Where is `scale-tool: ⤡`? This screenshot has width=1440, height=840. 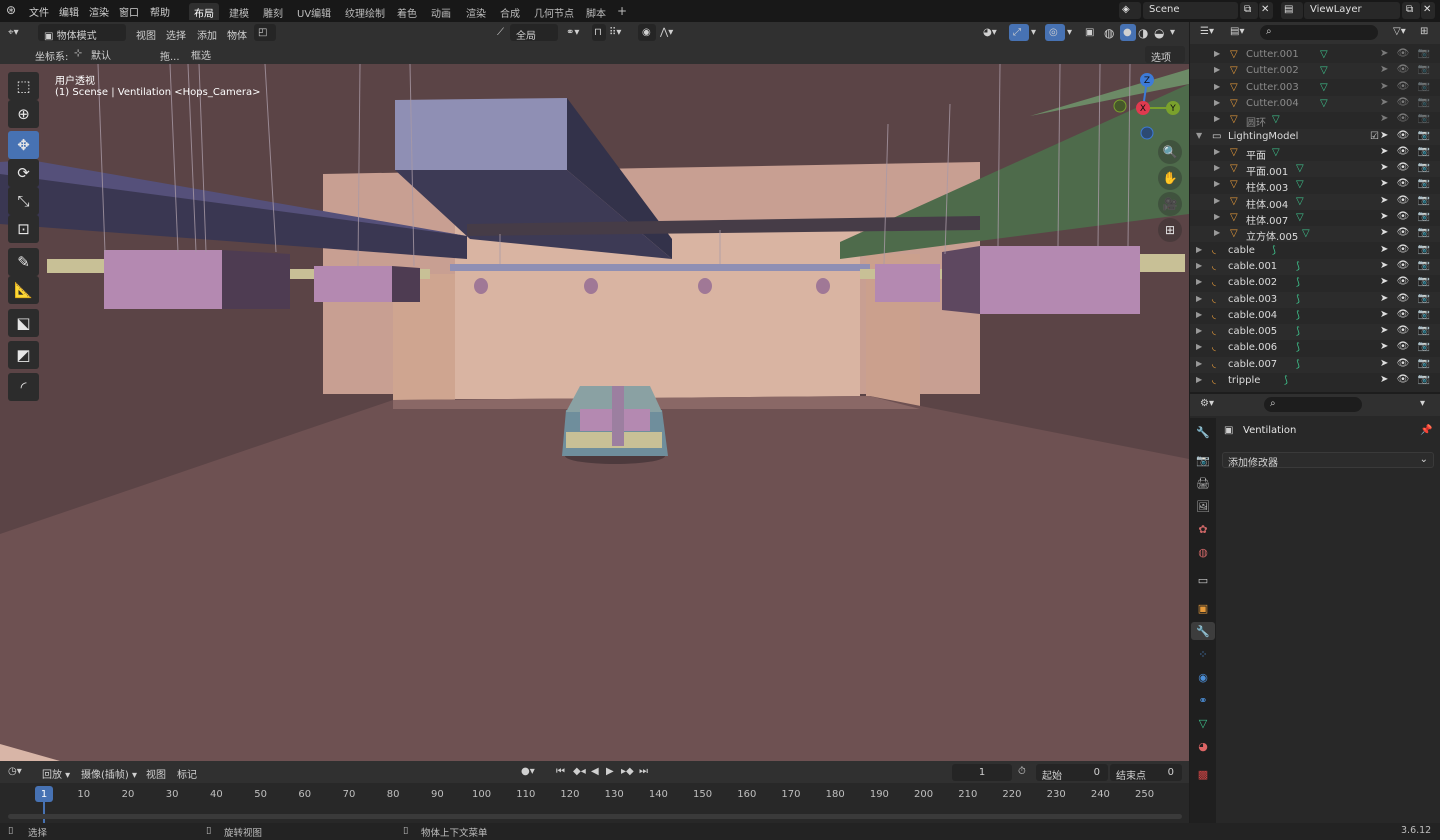 scale-tool: ⤡ is located at coordinates (23, 201).